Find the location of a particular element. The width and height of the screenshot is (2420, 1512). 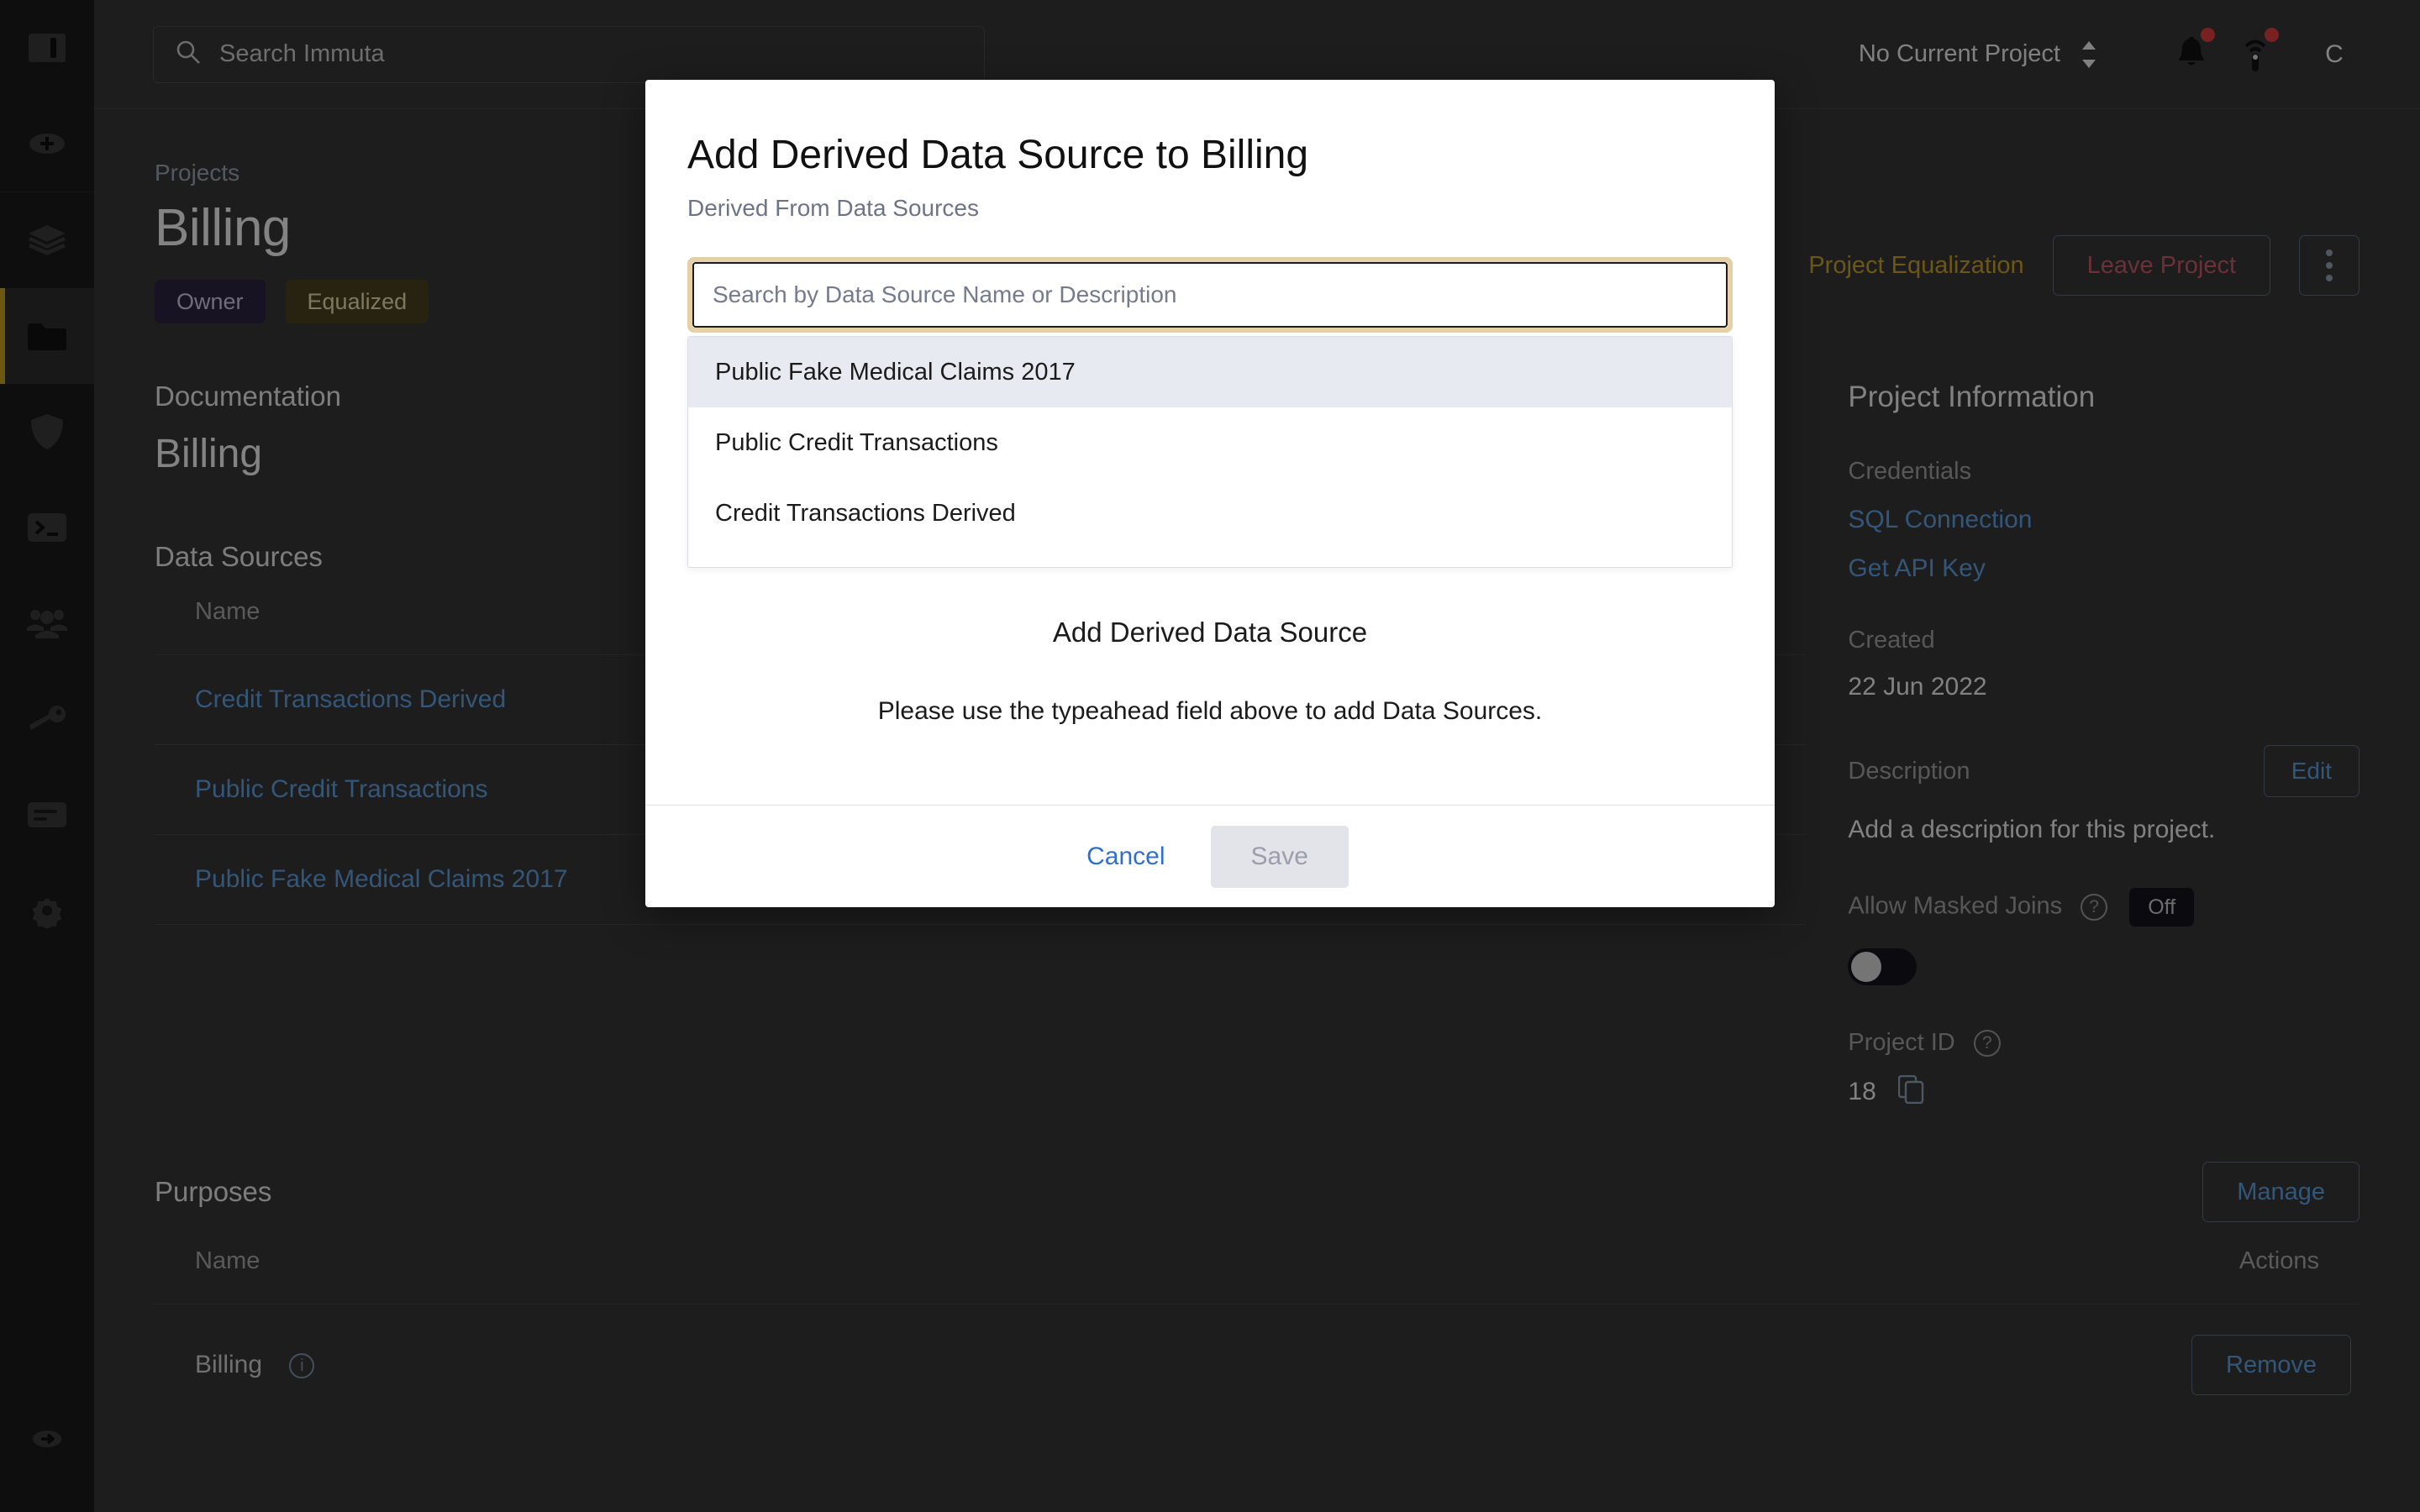

suggestion-item: Public Credit Transactions is located at coordinates (1210, 442).